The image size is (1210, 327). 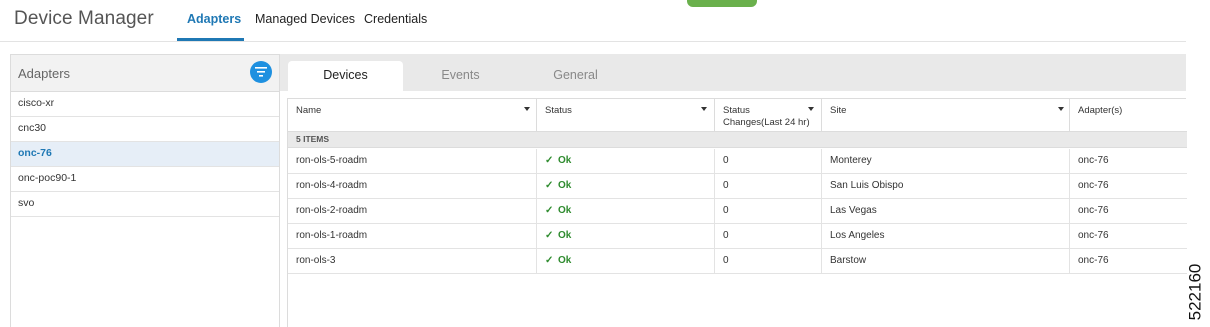 What do you see at coordinates (145, 73) in the screenshot?
I see `adapters-panel-header: Adapters` at bounding box center [145, 73].